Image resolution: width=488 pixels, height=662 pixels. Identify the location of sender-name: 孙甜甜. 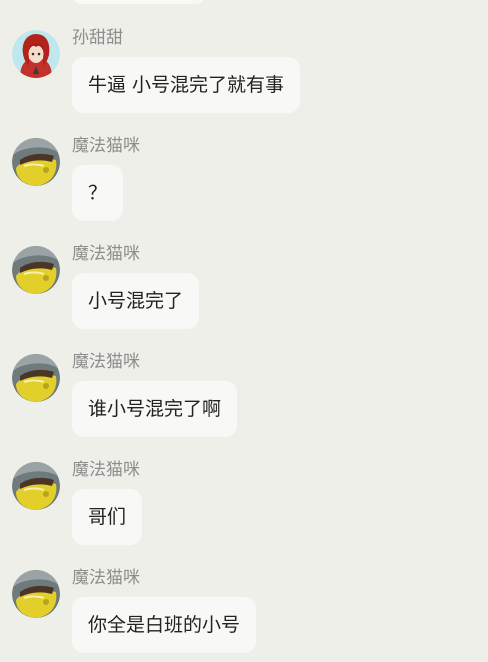
(97, 38).